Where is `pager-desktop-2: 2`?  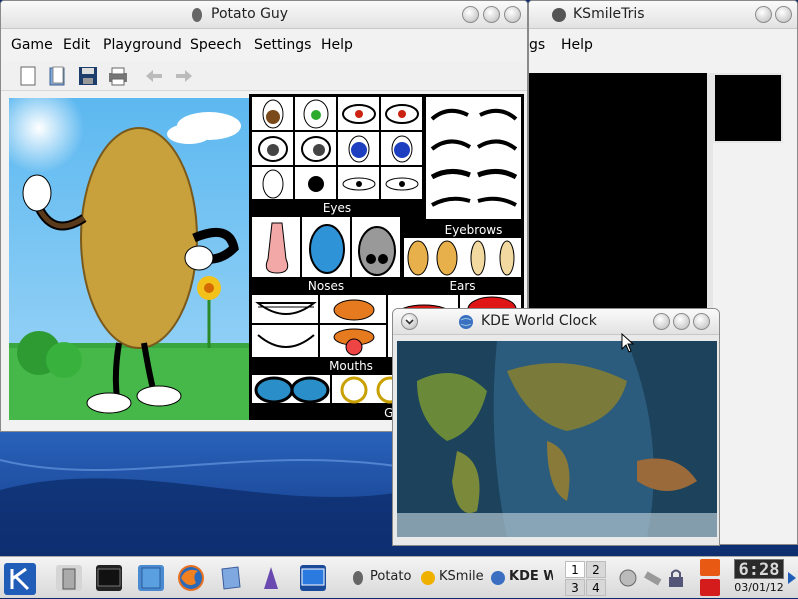 pager-desktop-2: 2 is located at coordinates (596, 569).